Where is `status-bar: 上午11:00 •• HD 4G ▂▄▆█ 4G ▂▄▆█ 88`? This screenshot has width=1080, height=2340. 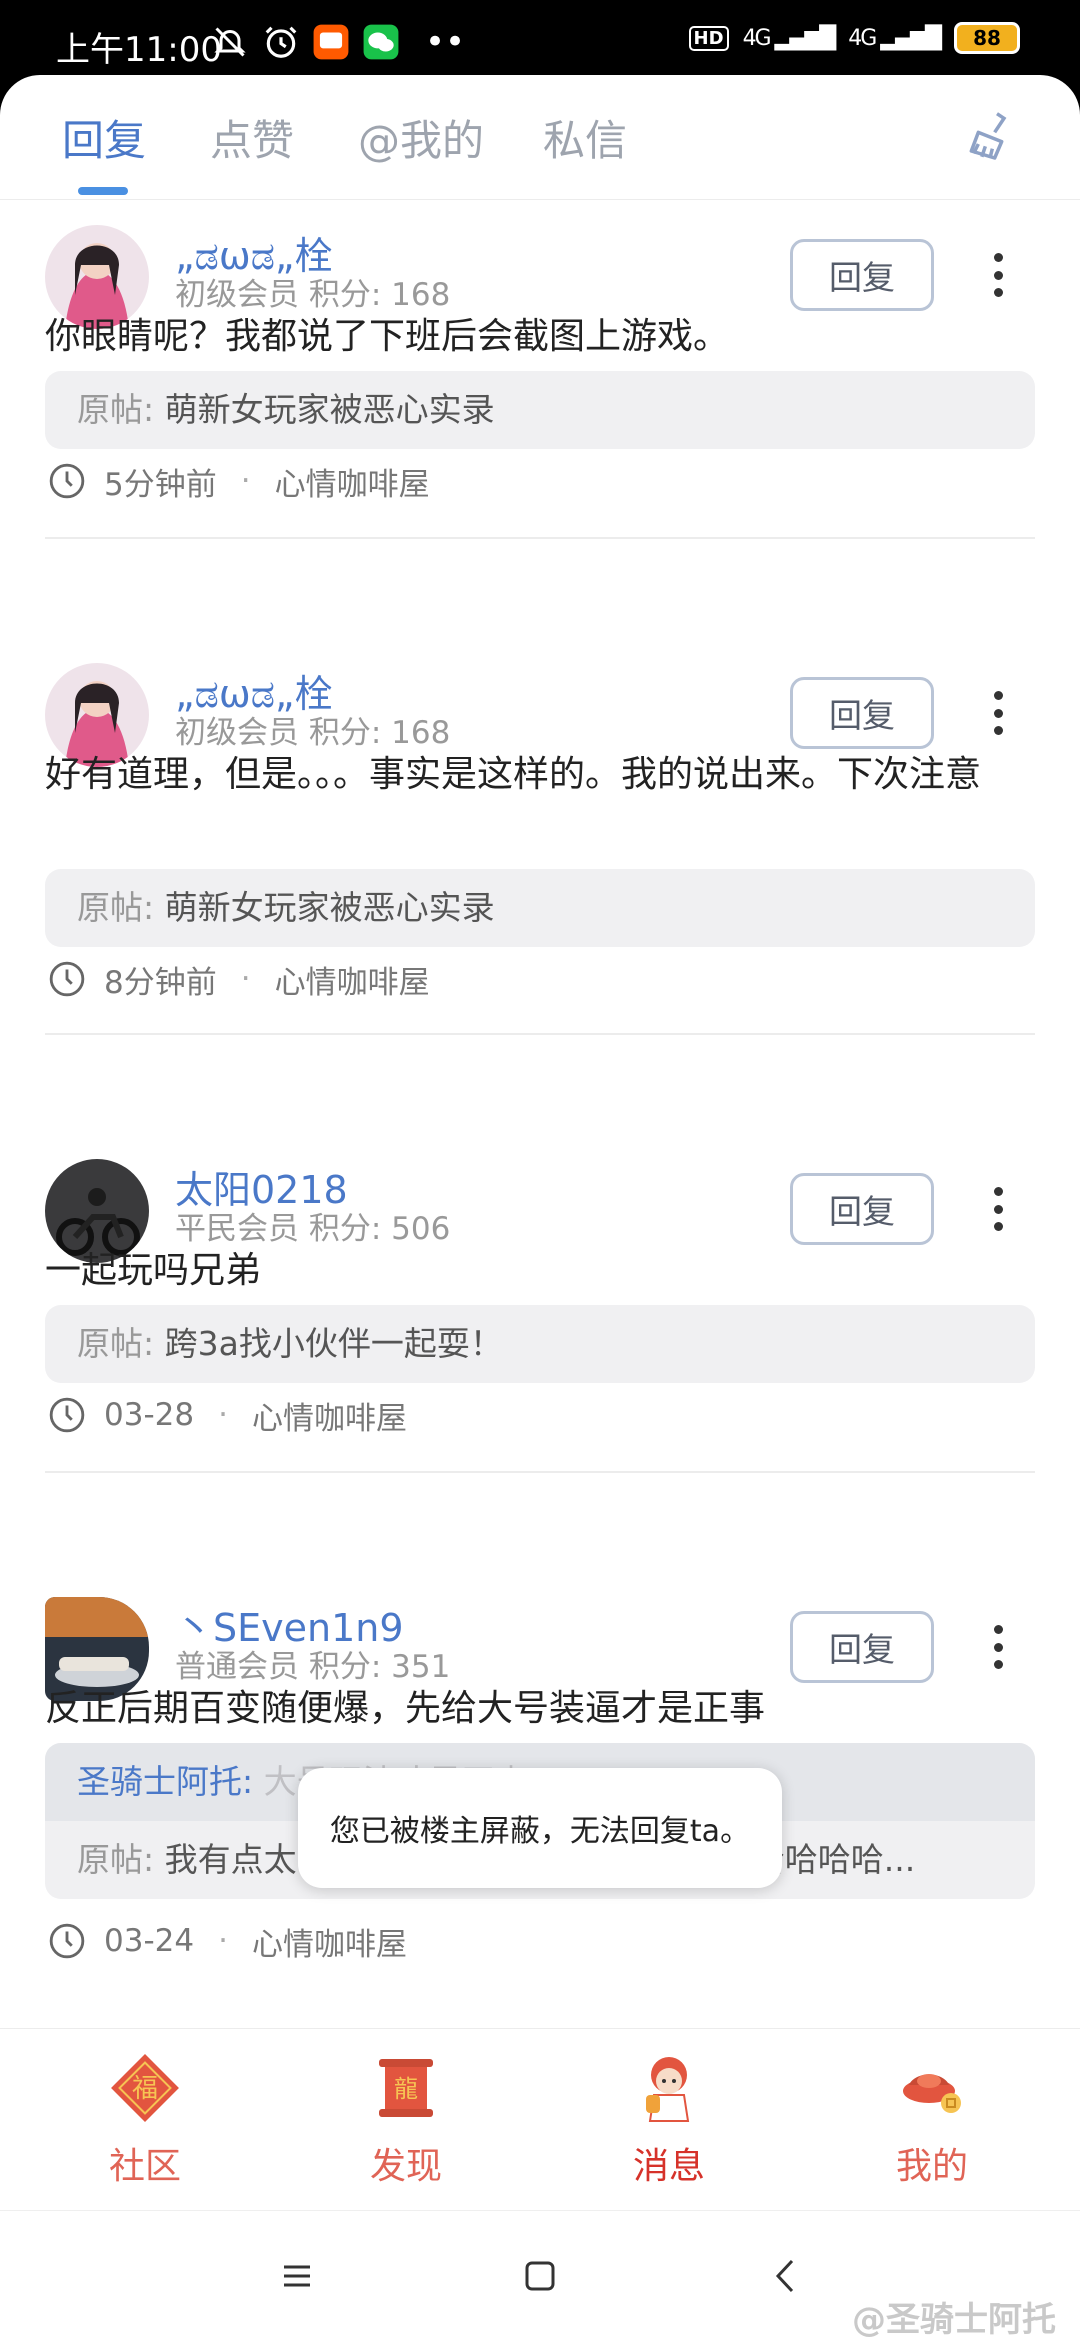
status-bar: 上午11:00 •• HD 4G ▂▄▆█ 4G ▂▄▆█ 88 is located at coordinates (540, 40).